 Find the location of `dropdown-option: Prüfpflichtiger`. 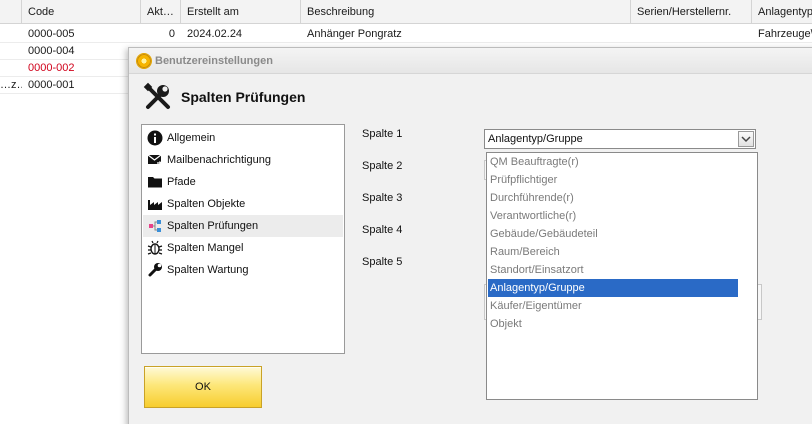

dropdown-option: Prüfpflichtiger is located at coordinates (613, 180).